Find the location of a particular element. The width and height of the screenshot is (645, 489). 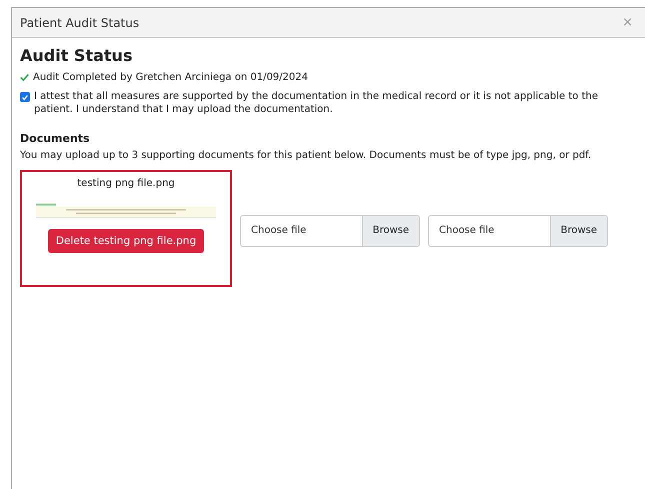

delete-button: Delete testing png file.png is located at coordinates (126, 241).